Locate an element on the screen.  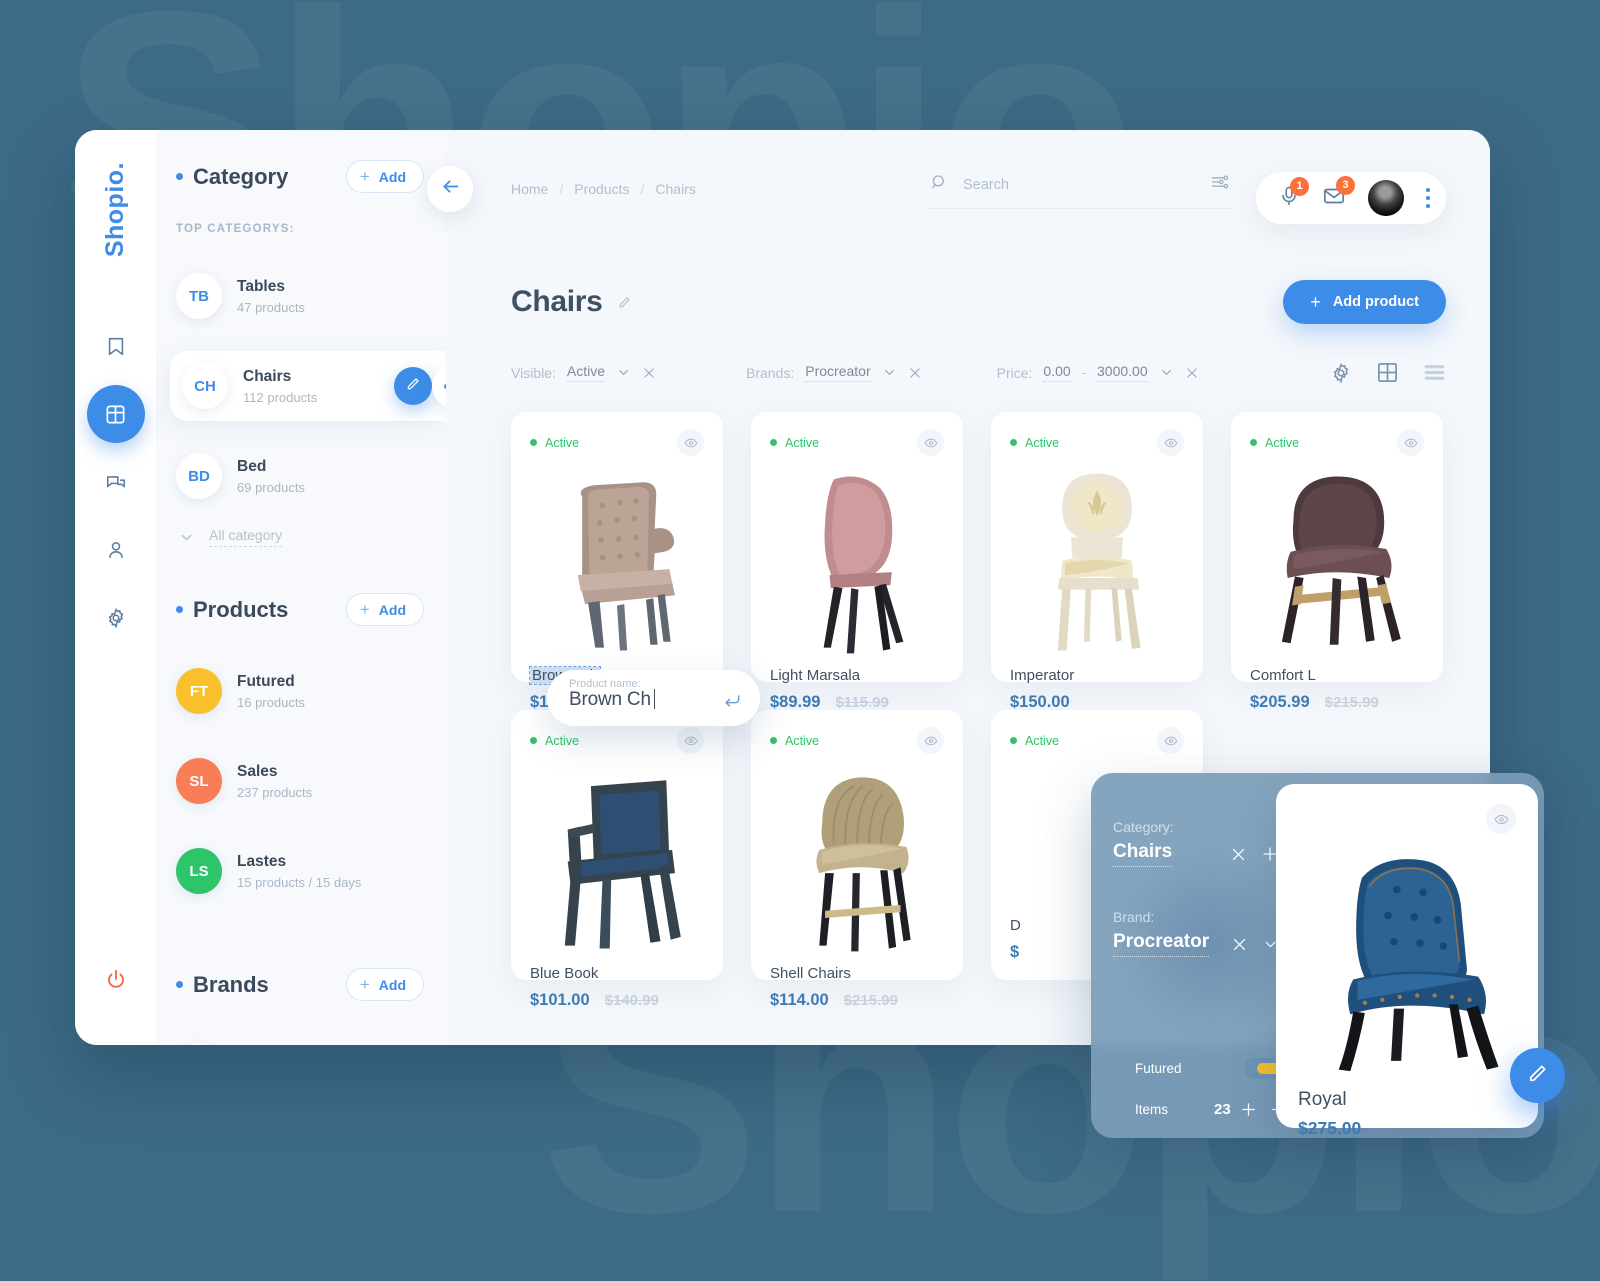
brand-logo: Shopio. is located at coordinates (115, 210).